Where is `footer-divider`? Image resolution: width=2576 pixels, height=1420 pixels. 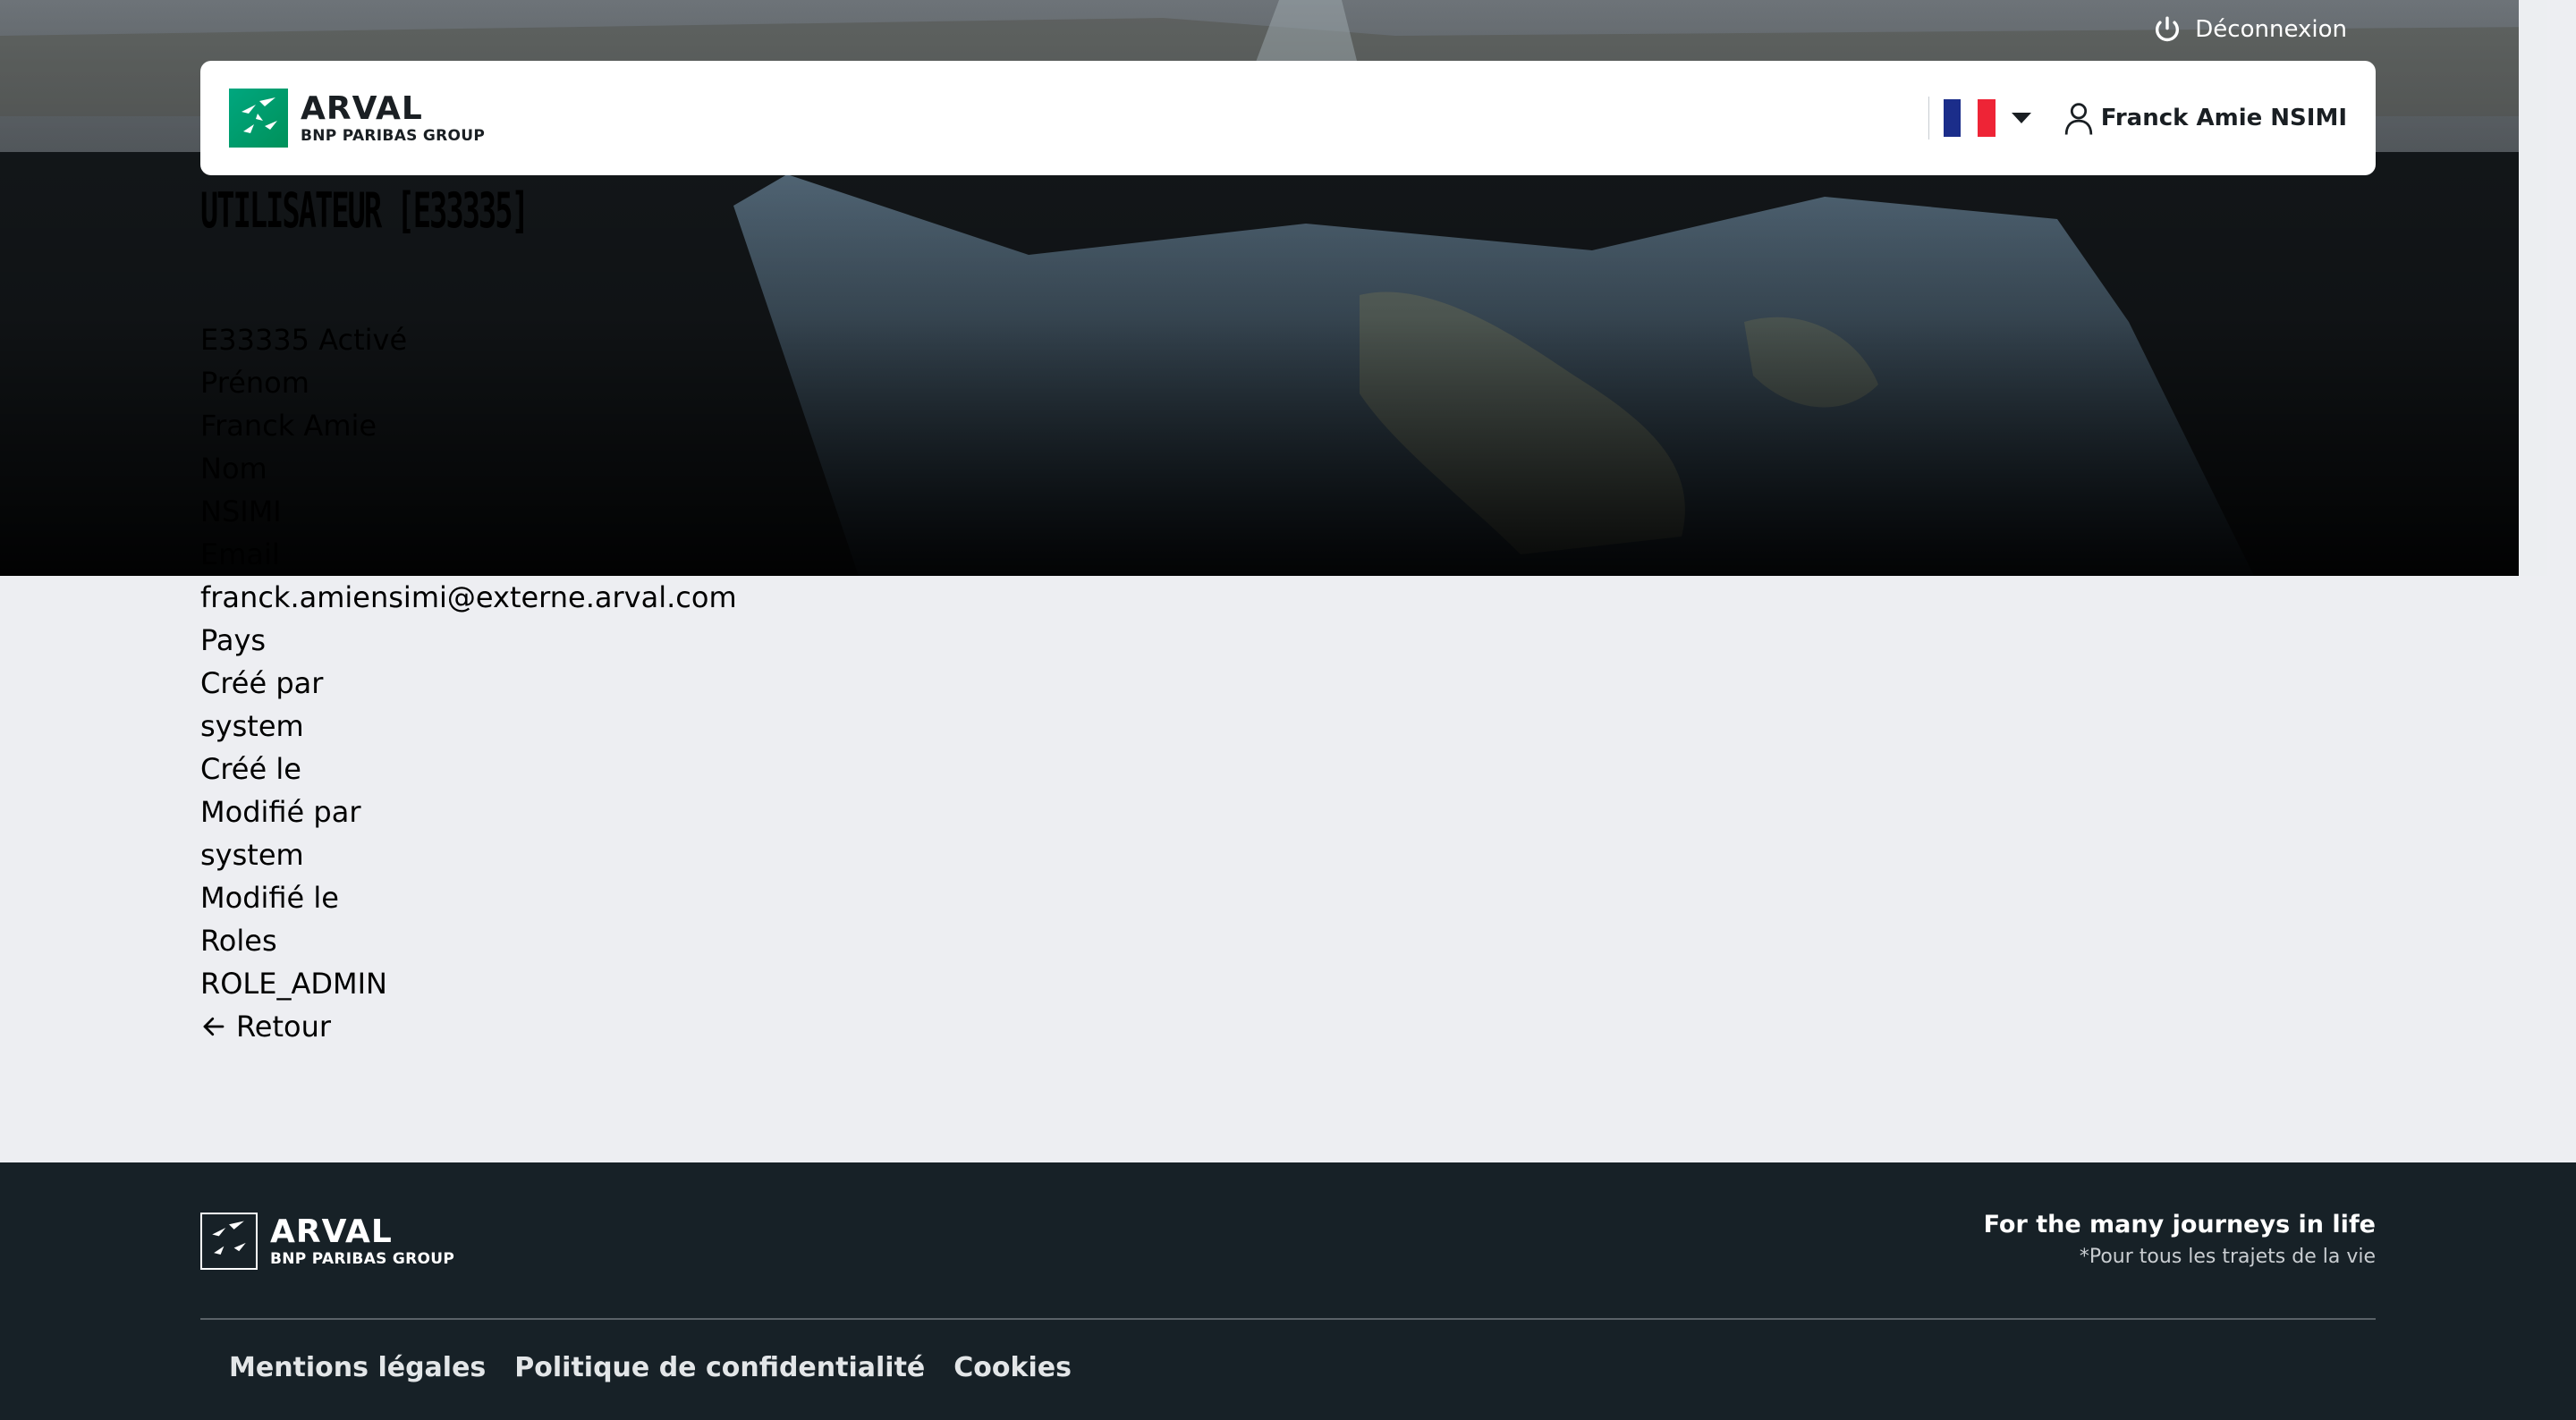 footer-divider is located at coordinates (1288, 1319).